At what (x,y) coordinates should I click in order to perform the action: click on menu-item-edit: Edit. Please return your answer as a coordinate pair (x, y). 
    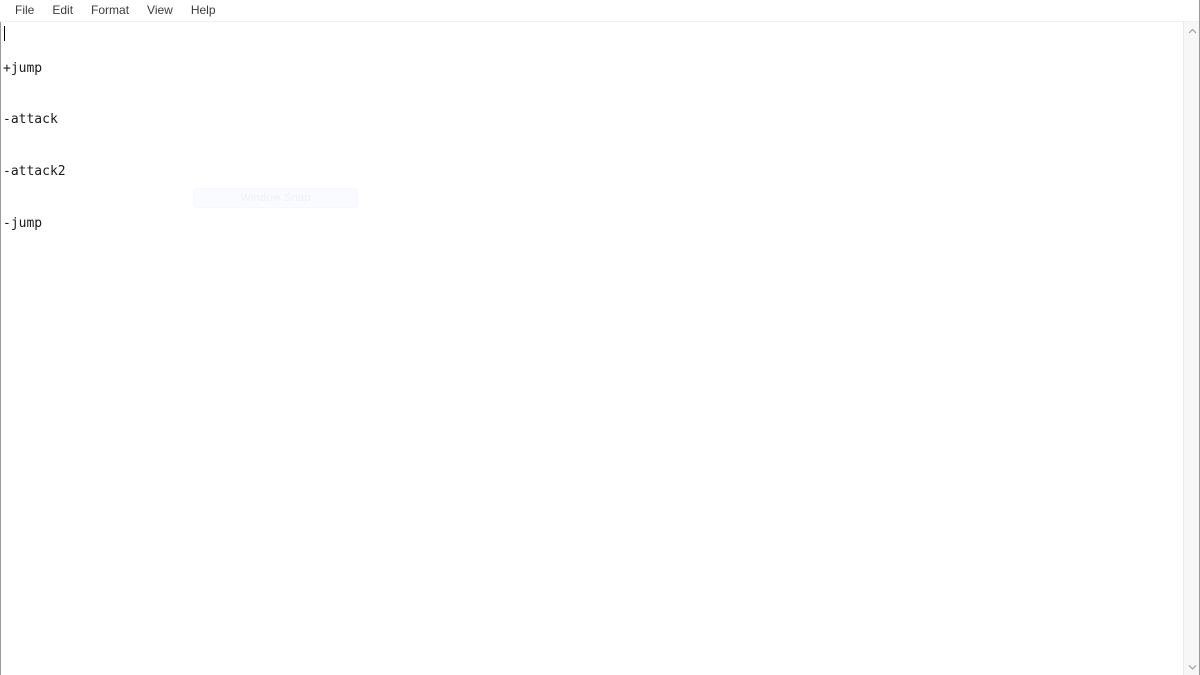
    Looking at the image, I should click on (62, 10).